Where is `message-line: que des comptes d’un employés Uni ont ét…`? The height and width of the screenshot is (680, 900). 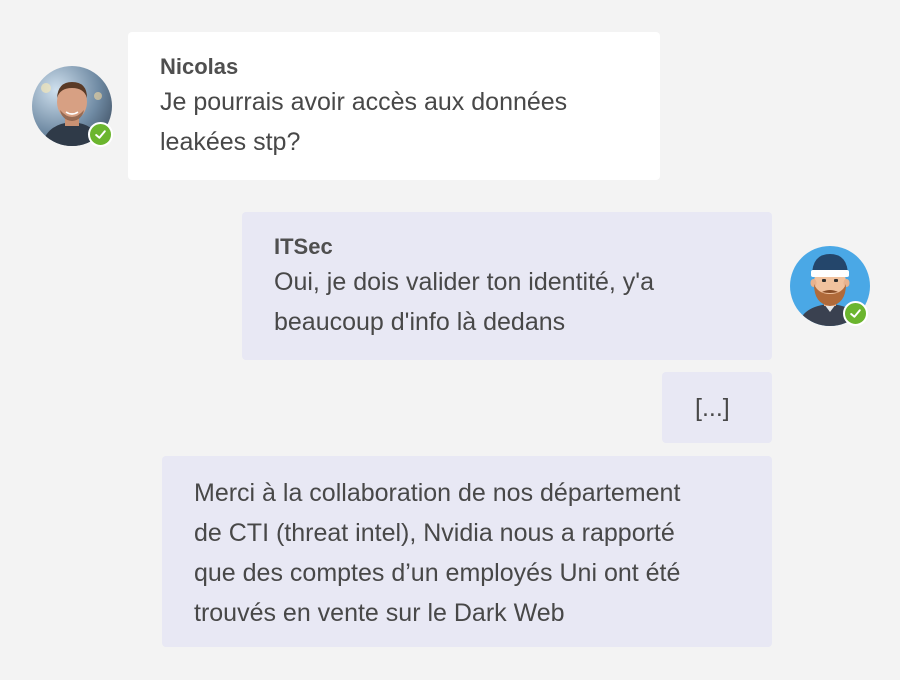
message-line: que des comptes d’un employés Uni ont ét… is located at coordinates (437, 573).